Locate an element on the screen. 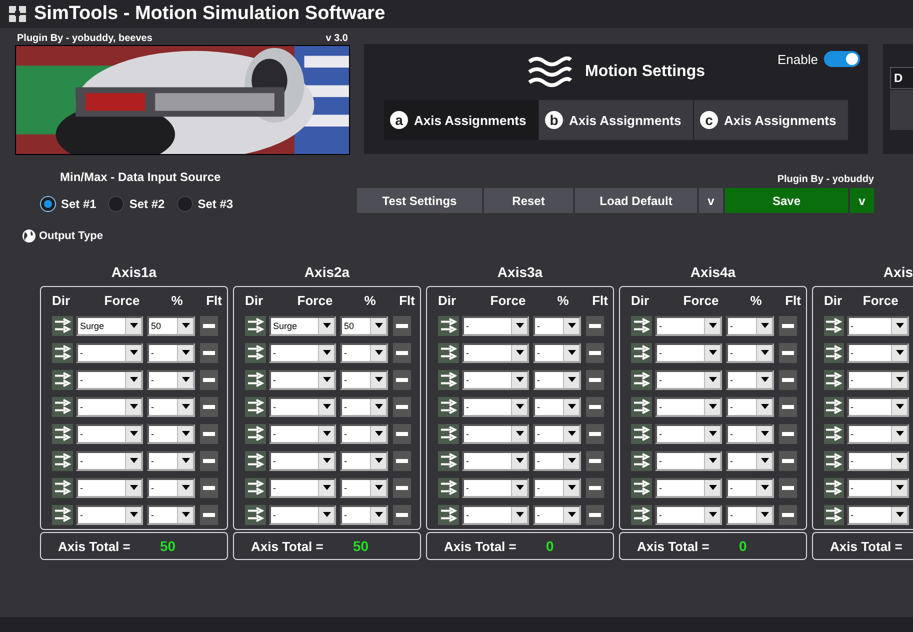 This screenshot has width=913, height=632. radio-button is located at coordinates (48, 204).